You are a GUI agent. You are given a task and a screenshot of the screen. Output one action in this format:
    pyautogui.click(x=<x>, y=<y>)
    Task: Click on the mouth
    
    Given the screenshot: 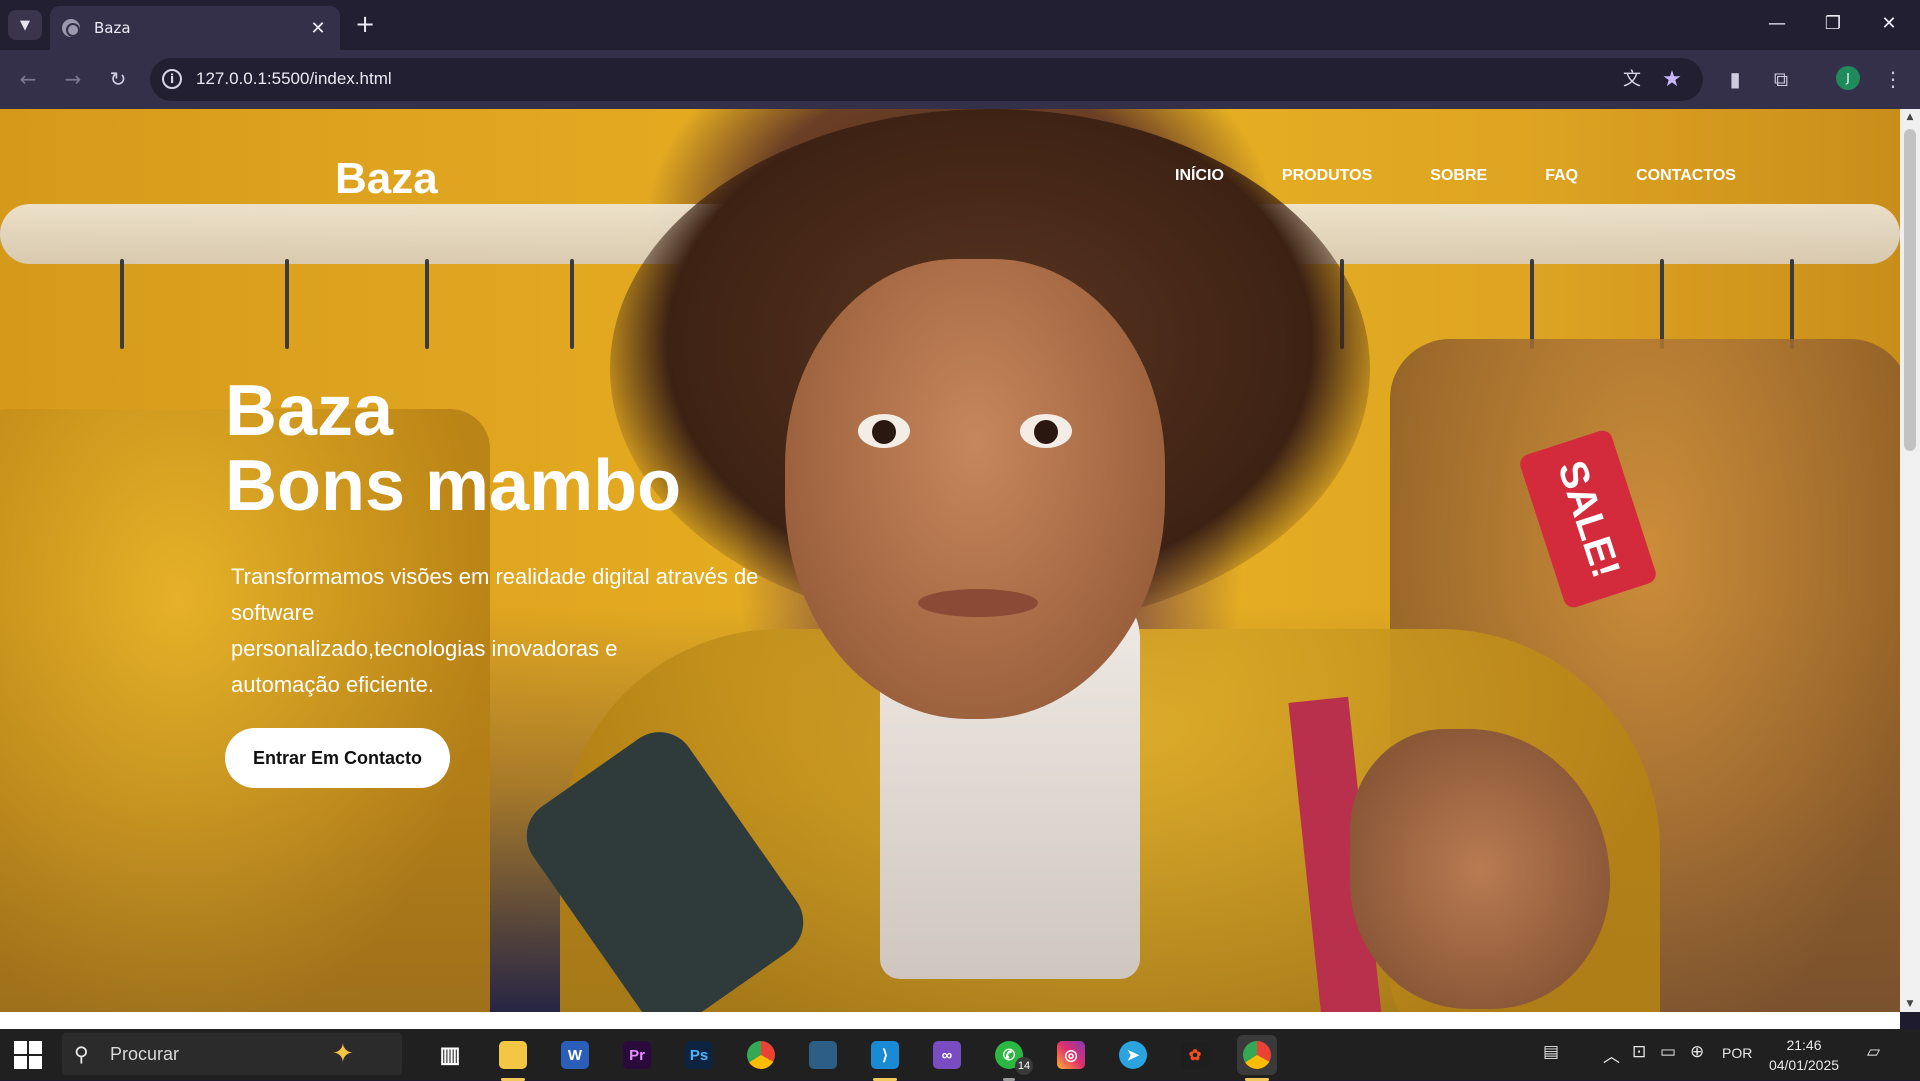 What is the action you would take?
    pyautogui.click(x=978, y=603)
    